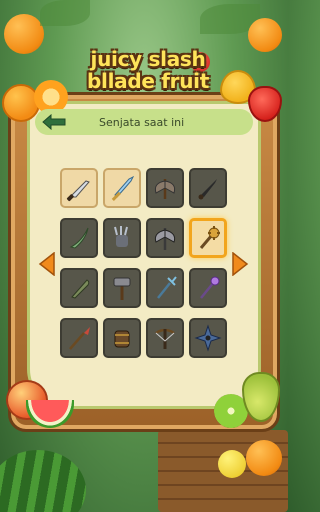 The height and width of the screenshot is (512, 320). I want to click on back-button, so click(54, 122).